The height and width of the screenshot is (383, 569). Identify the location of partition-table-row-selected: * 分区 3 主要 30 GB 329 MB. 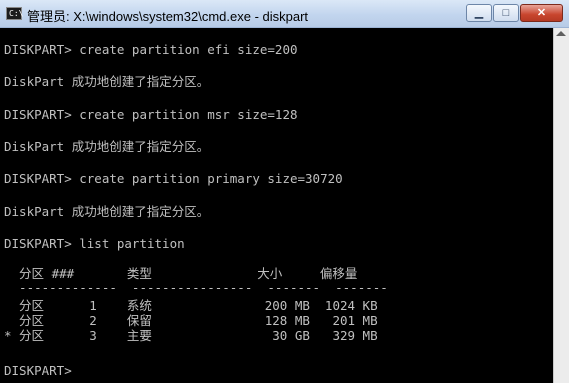
(191, 335).